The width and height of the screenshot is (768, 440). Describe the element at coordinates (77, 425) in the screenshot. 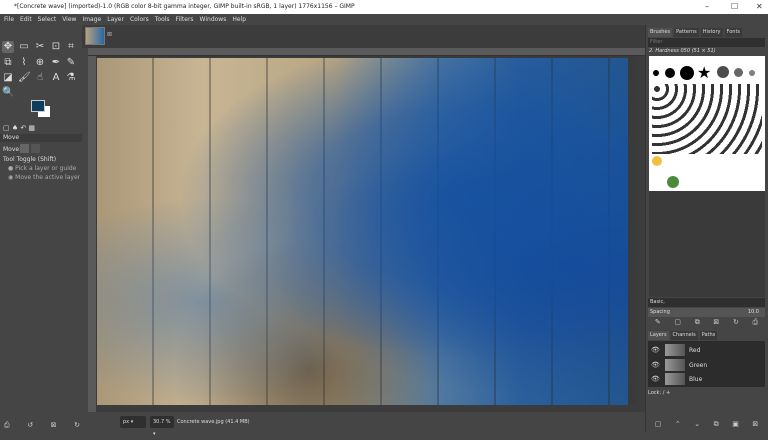

I see `reset-icon: ↻` at that location.